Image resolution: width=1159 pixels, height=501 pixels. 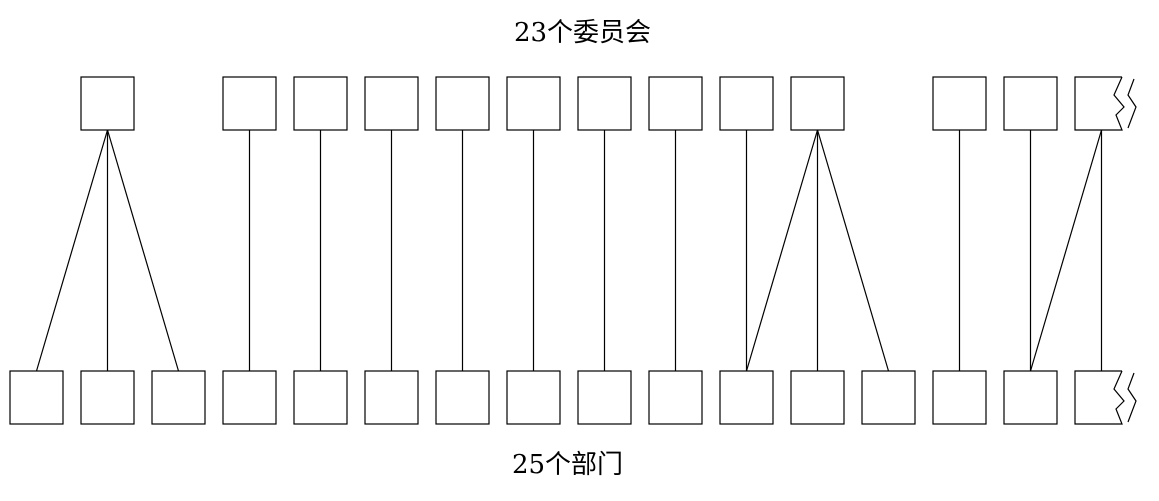 I want to click on department-box-partial, so click(x=1099, y=397).